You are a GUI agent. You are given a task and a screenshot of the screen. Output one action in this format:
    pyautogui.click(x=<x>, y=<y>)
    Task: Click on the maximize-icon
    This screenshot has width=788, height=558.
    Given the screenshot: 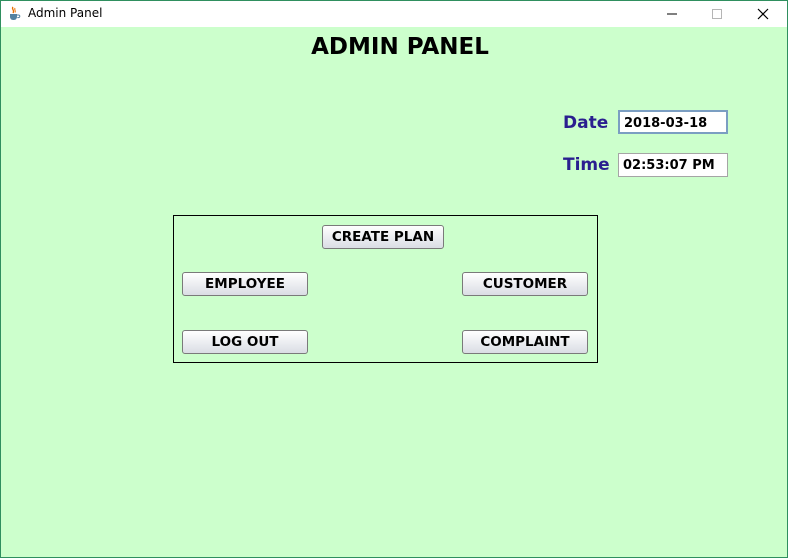 What is the action you would take?
    pyautogui.click(x=717, y=14)
    